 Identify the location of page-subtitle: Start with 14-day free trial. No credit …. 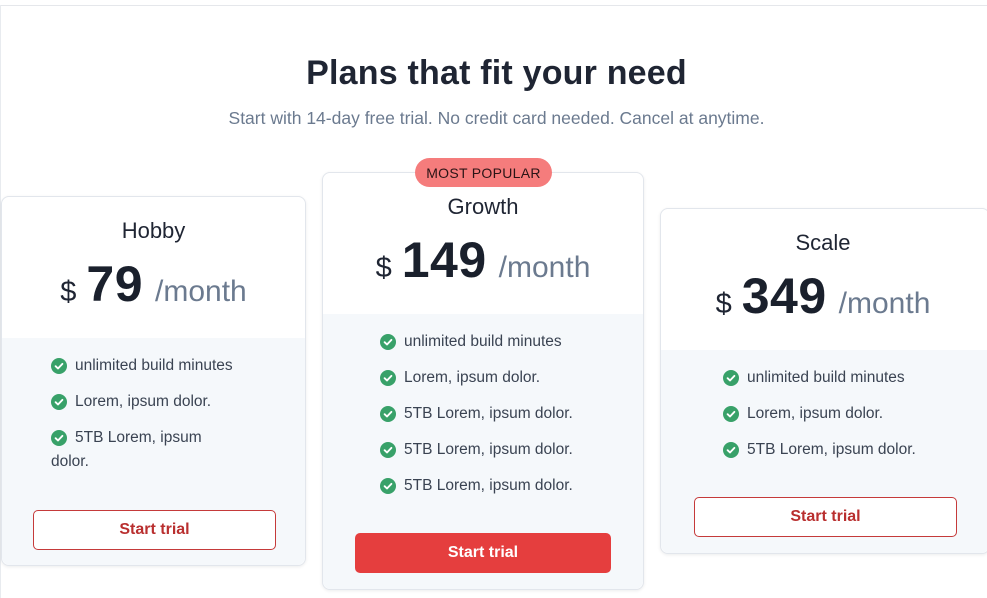
(496, 118).